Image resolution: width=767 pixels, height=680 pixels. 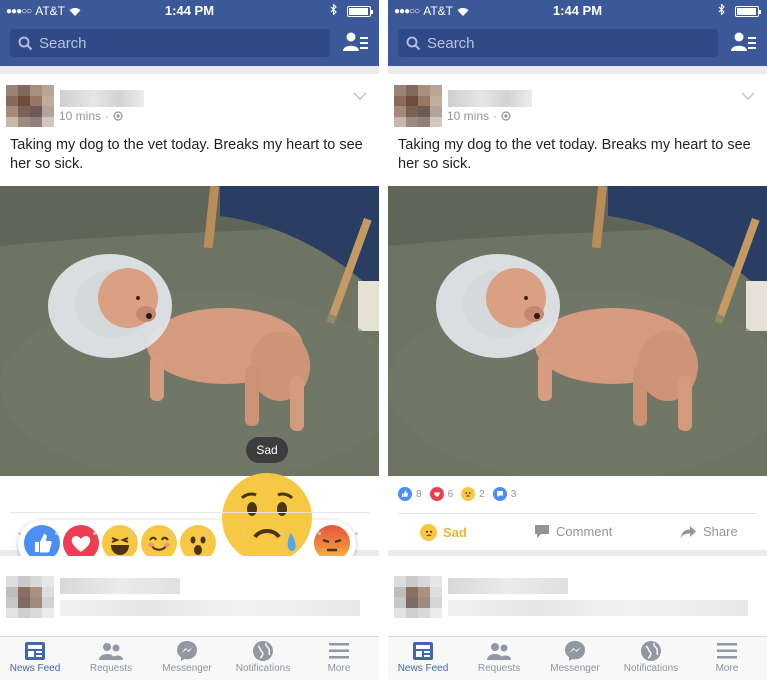 What do you see at coordinates (267, 518) in the screenshot?
I see `sad-reaction-icon` at bounding box center [267, 518].